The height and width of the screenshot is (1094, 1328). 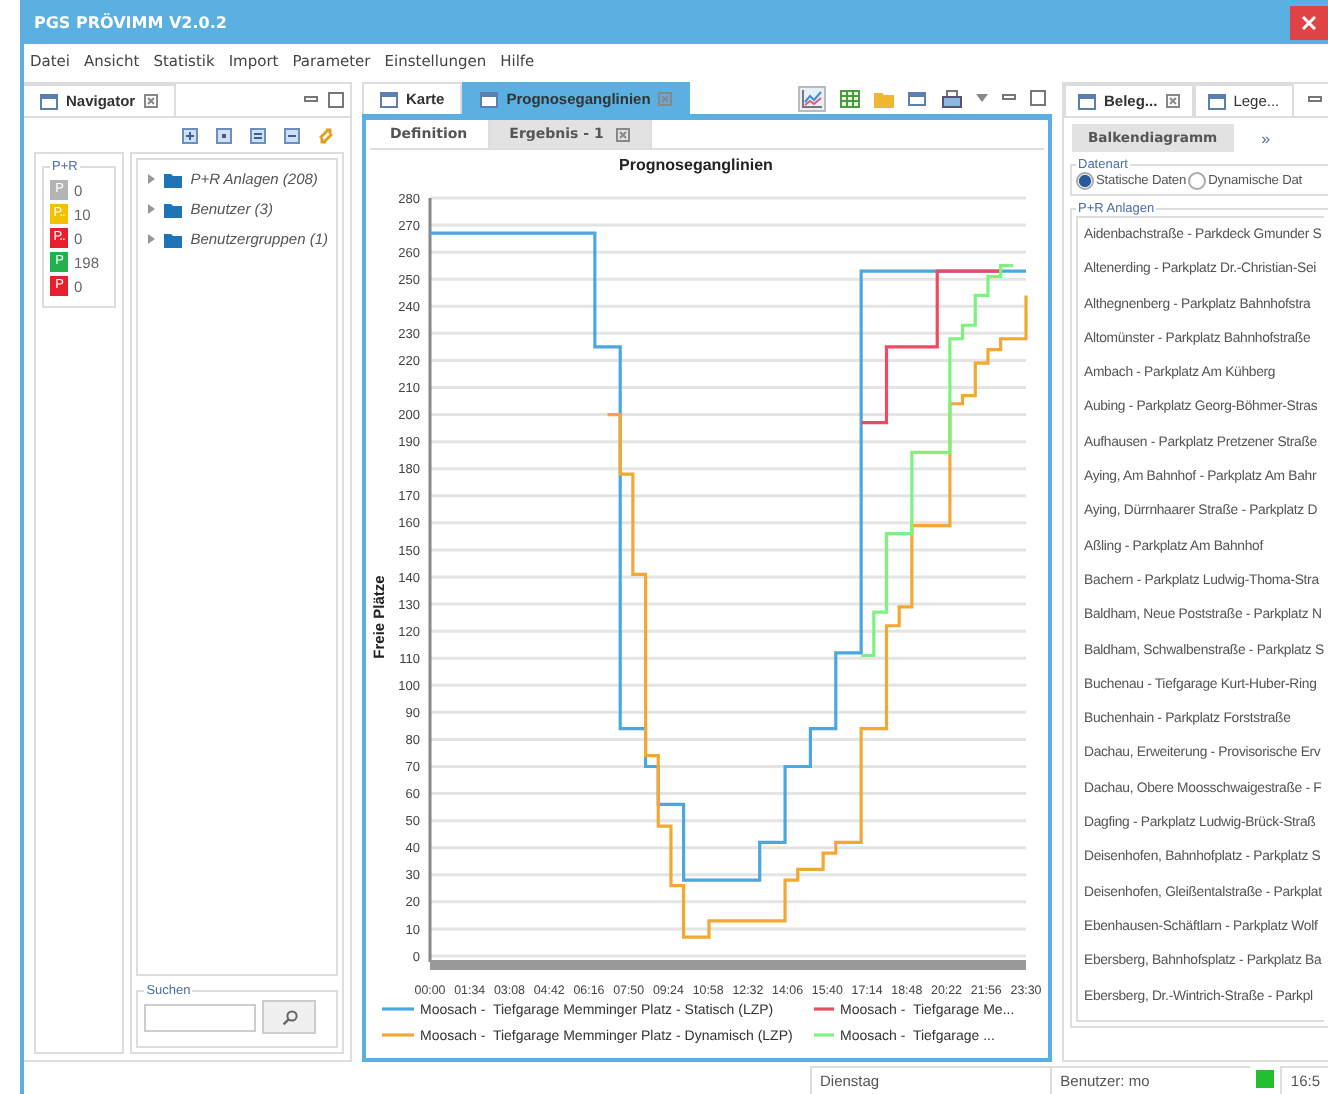 I want to click on window-title: PGS PRÖVIMM V2.0.2, so click(x=129, y=22).